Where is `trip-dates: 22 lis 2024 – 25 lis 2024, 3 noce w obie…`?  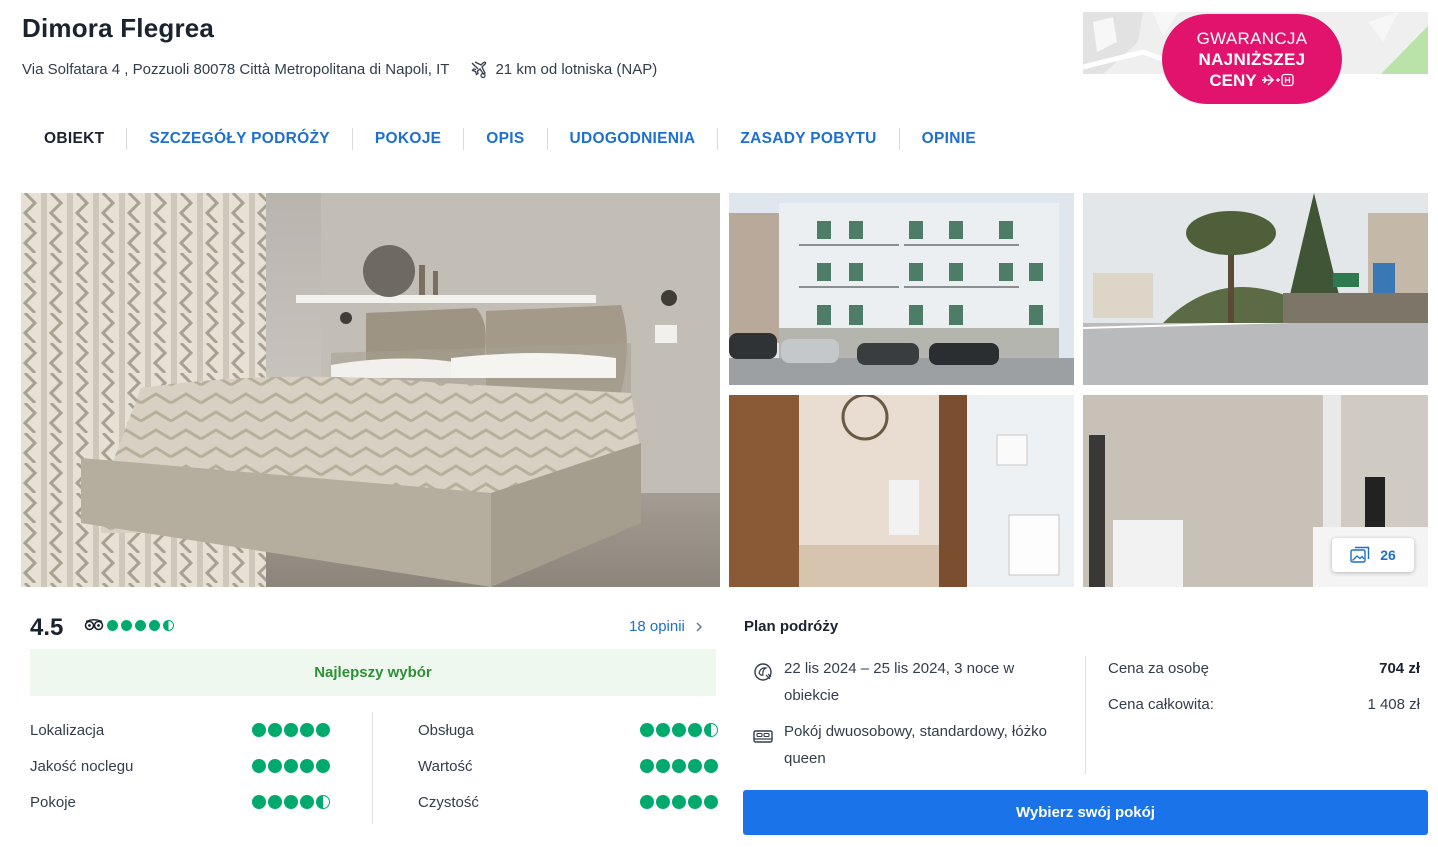
trip-dates: 22 lis 2024 – 25 lis 2024, 3 noce w obie… is located at coordinates (912, 682).